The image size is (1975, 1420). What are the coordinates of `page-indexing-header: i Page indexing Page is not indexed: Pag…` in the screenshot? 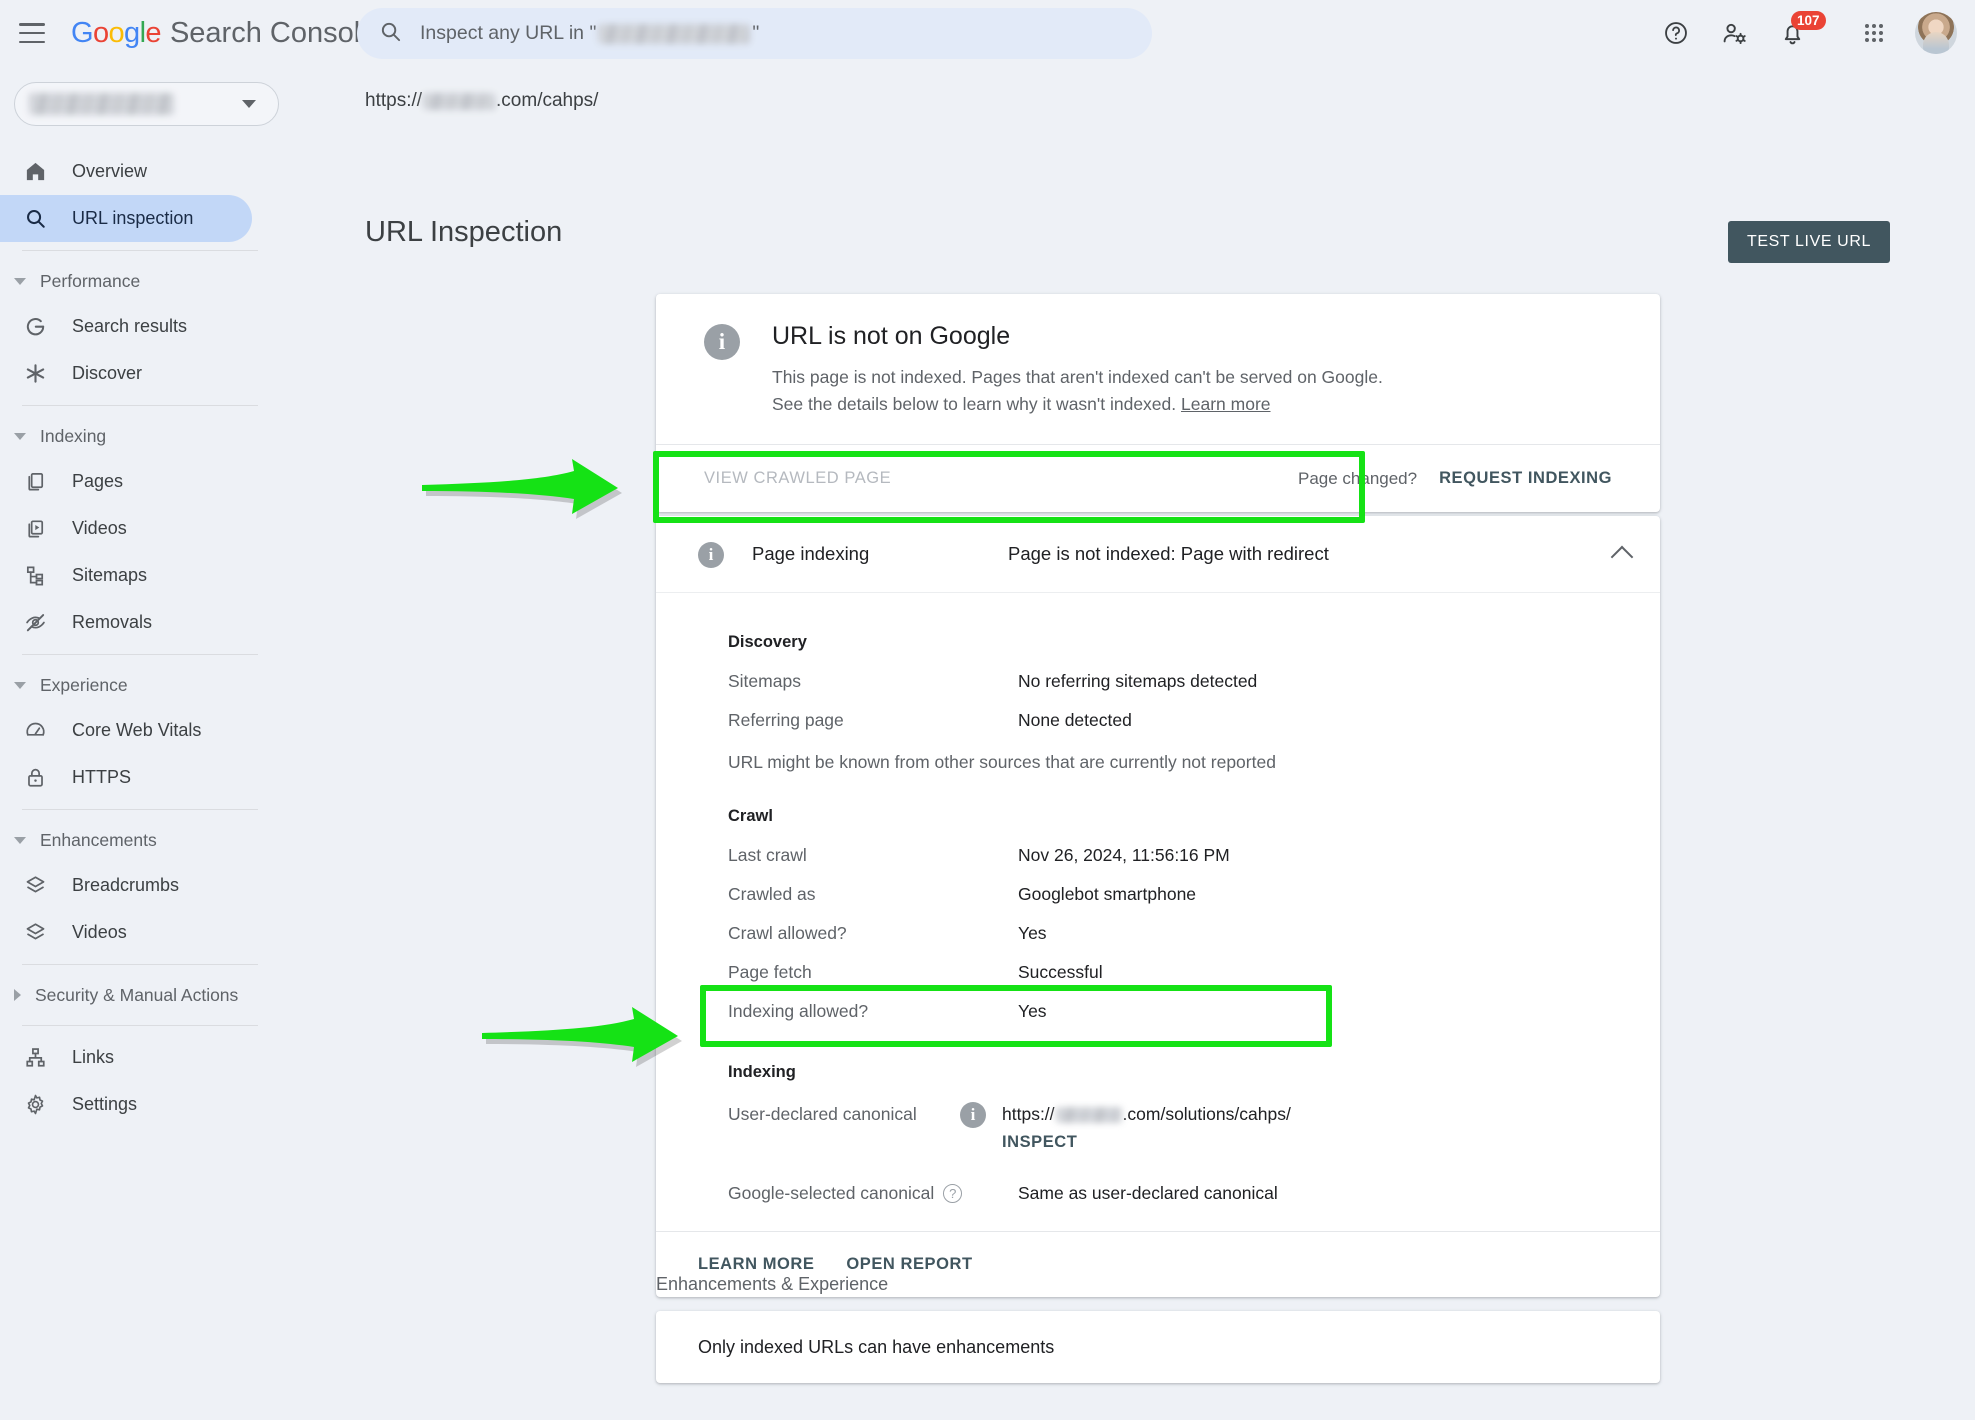 It's located at (1158, 554).